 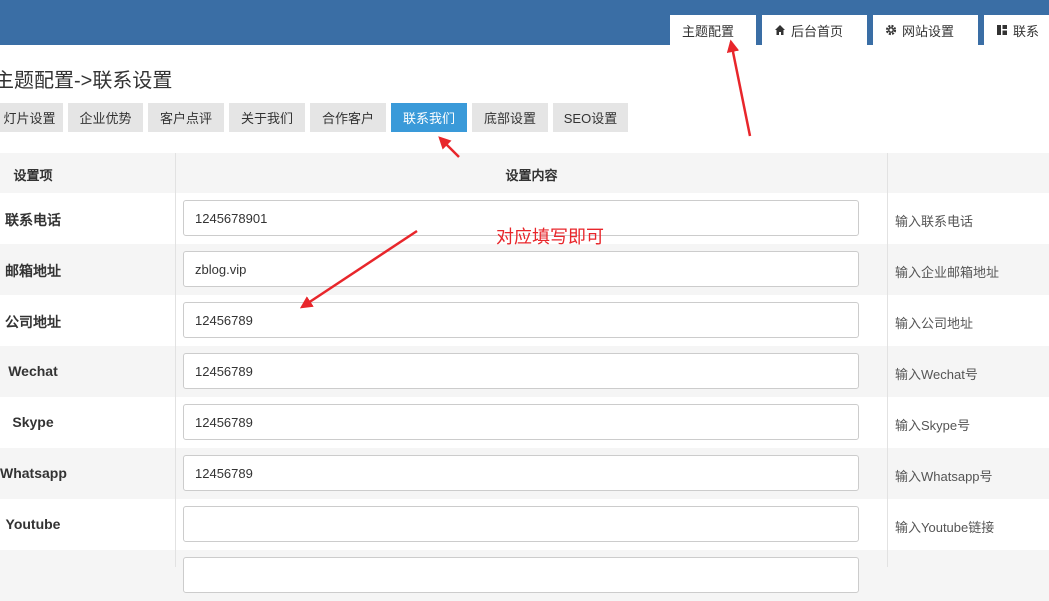 What do you see at coordinates (521, 269) in the screenshot?
I see `email-input: zblog.vip` at bounding box center [521, 269].